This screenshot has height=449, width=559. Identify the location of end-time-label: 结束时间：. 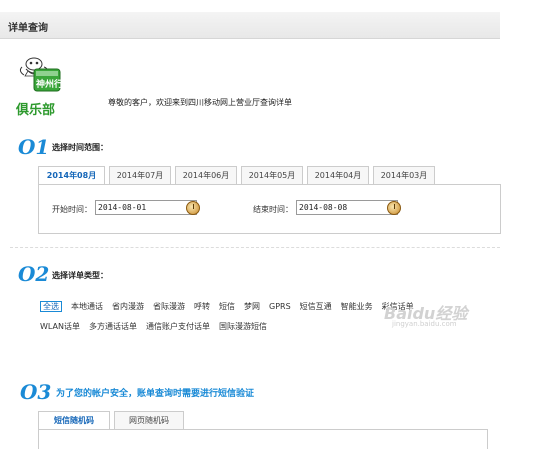
(273, 209).